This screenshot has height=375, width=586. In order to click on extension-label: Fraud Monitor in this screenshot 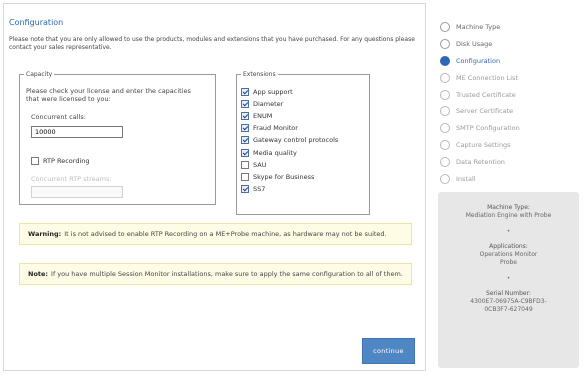, I will do `click(275, 128)`.